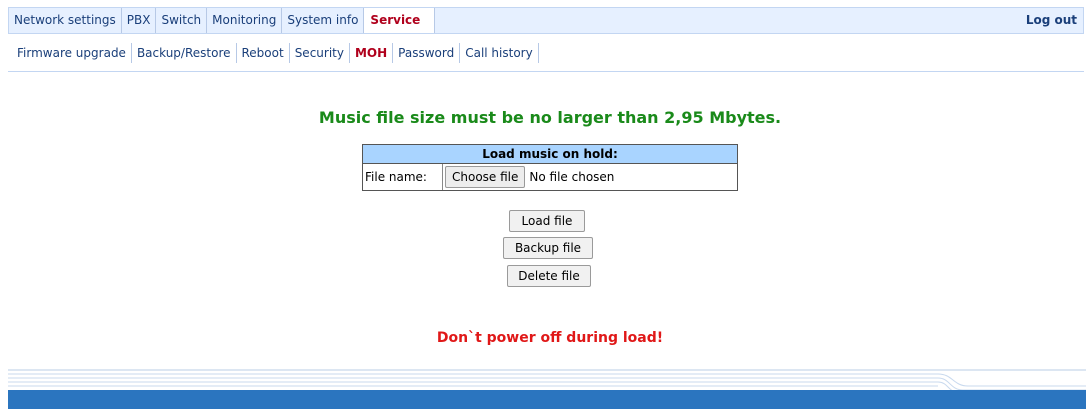 This screenshot has width=1086, height=409. Describe the element at coordinates (499, 53) in the screenshot. I see `subtab-call-history: Call history` at that location.